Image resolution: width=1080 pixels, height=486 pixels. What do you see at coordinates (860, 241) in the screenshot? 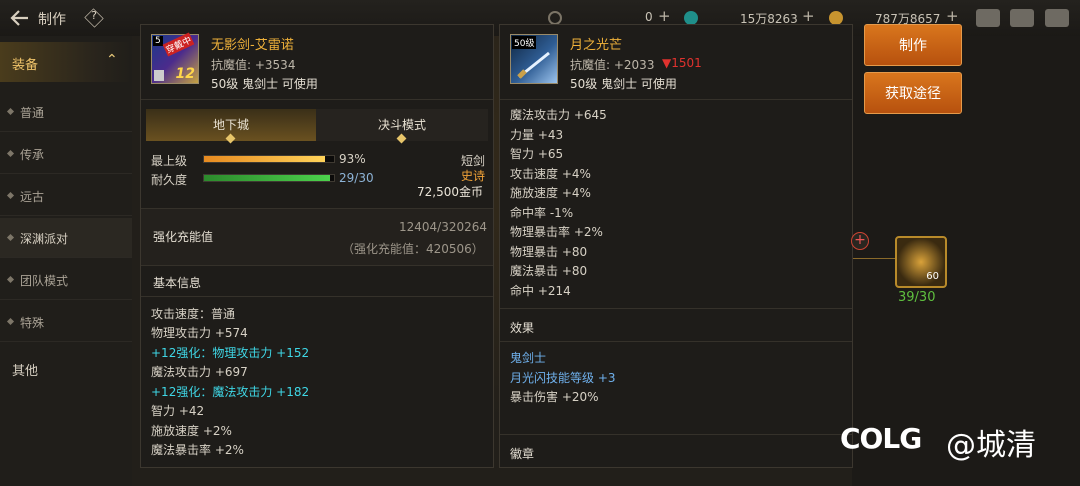
I see `add-slot-icon: +` at bounding box center [860, 241].